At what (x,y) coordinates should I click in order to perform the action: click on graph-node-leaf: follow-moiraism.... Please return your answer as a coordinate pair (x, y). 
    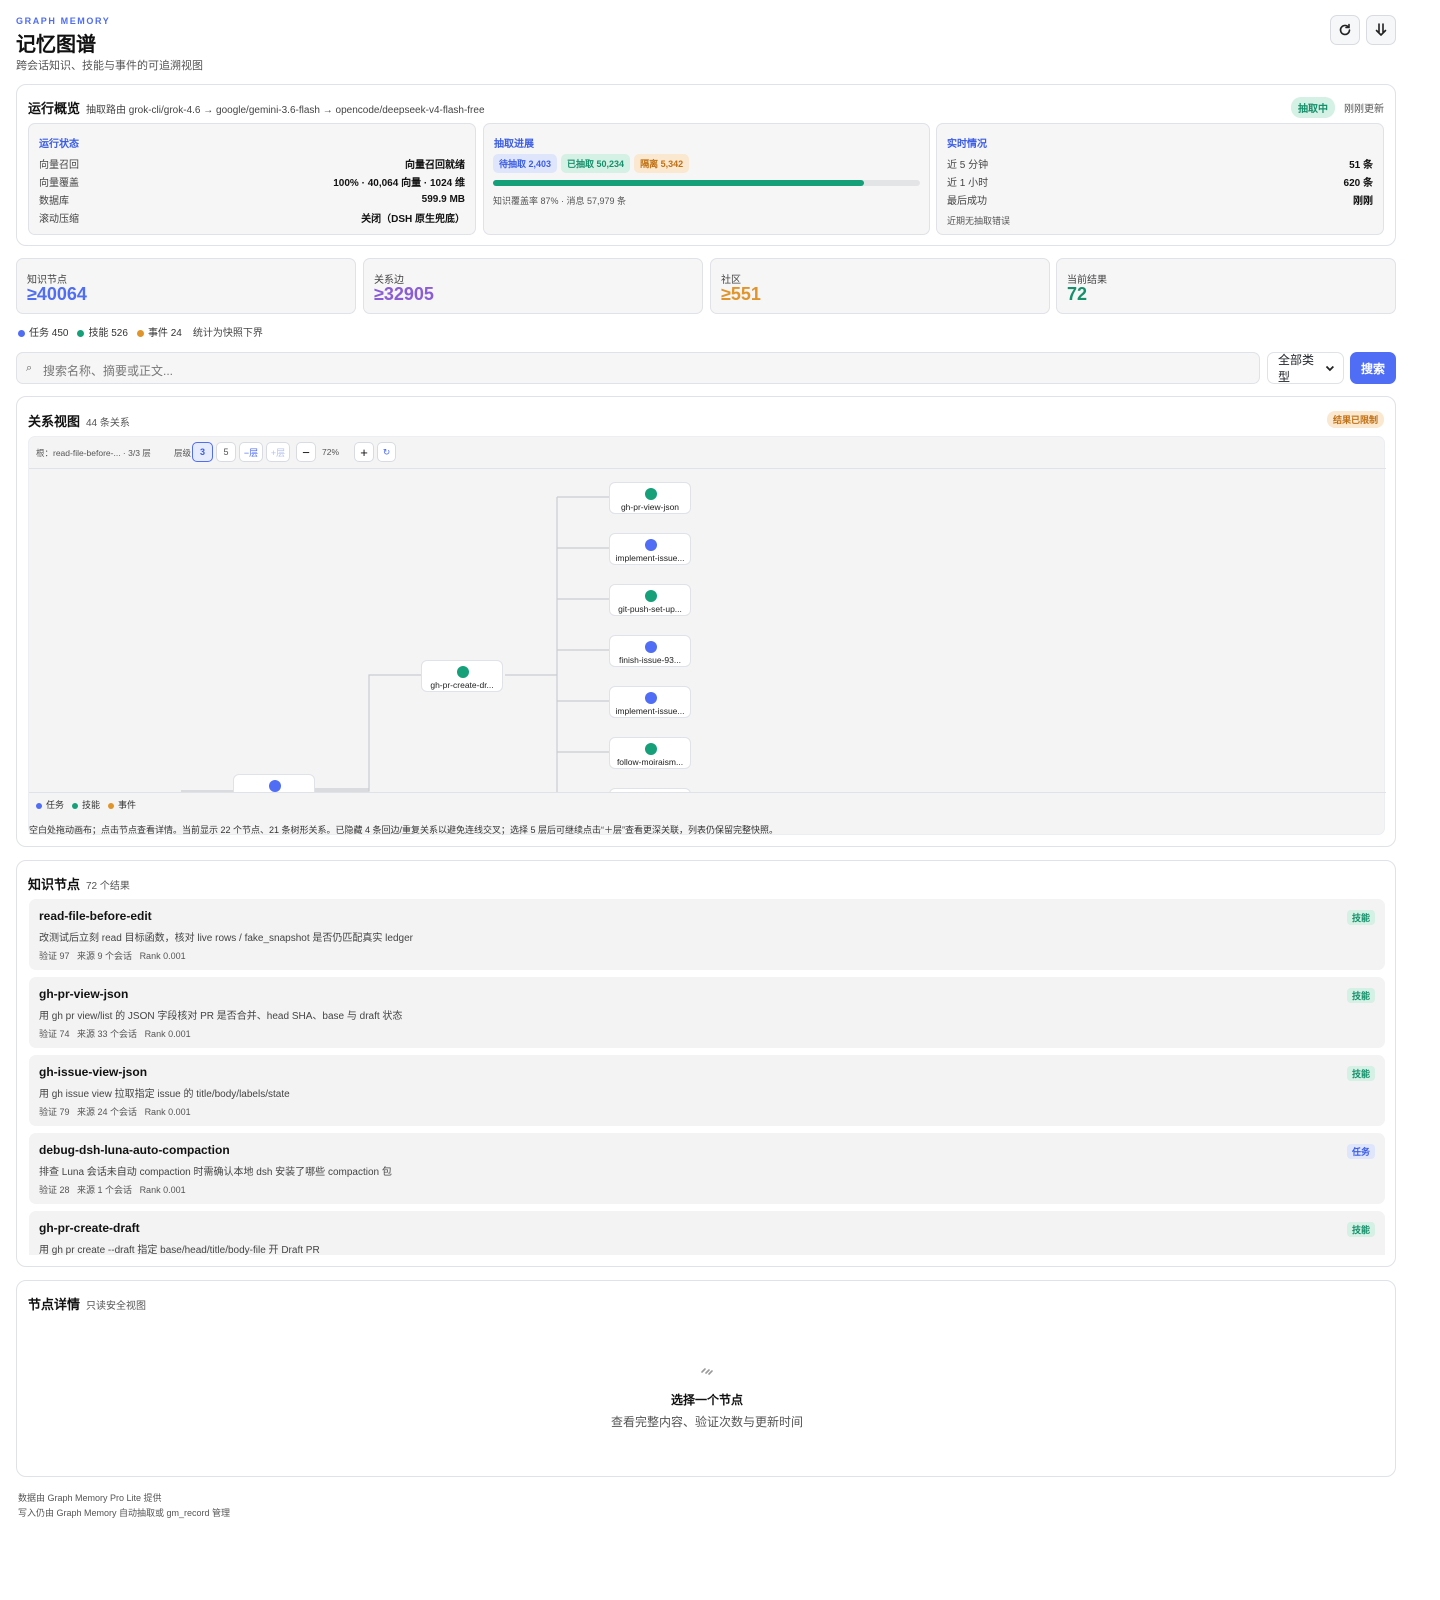
    Looking at the image, I should click on (650, 753).